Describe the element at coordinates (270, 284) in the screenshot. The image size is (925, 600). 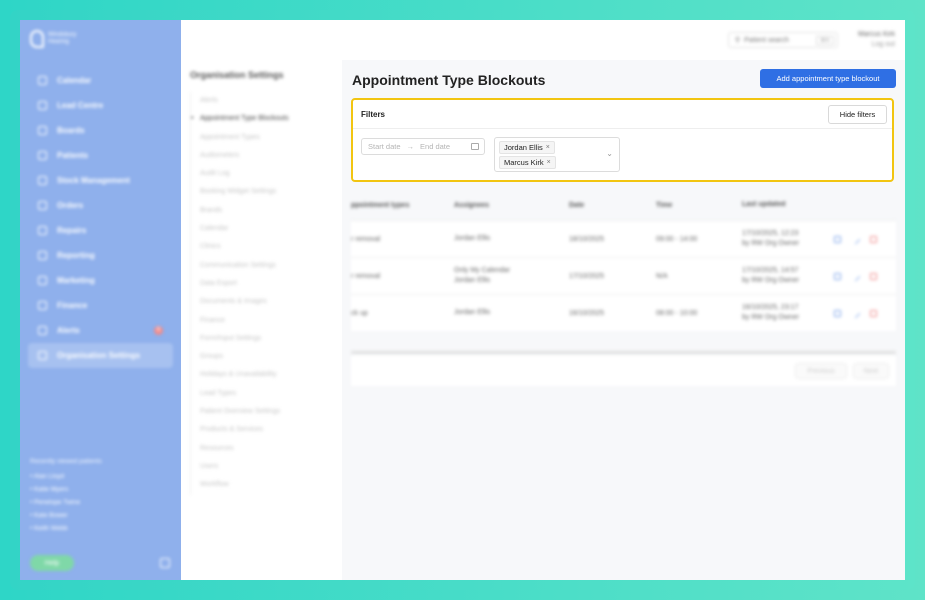
I see `settings-nav-item: Data Export` at that location.